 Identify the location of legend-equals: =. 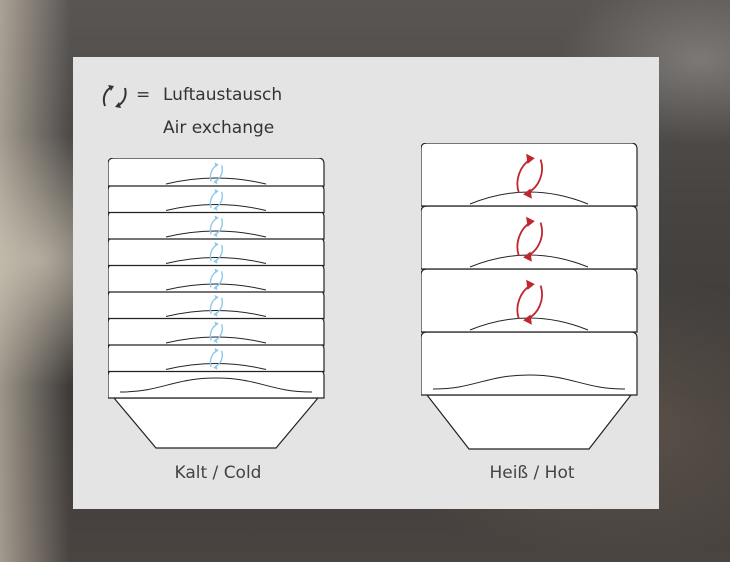
(143, 95).